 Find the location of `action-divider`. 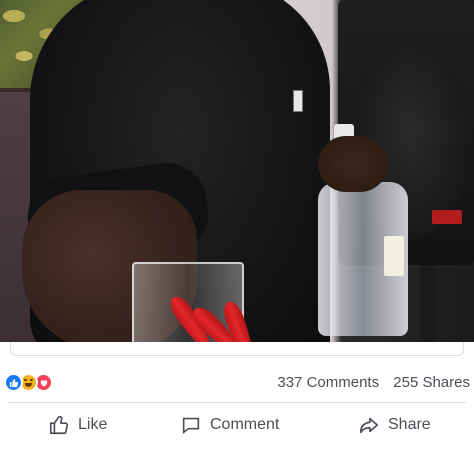

action-divider is located at coordinates (237, 402).